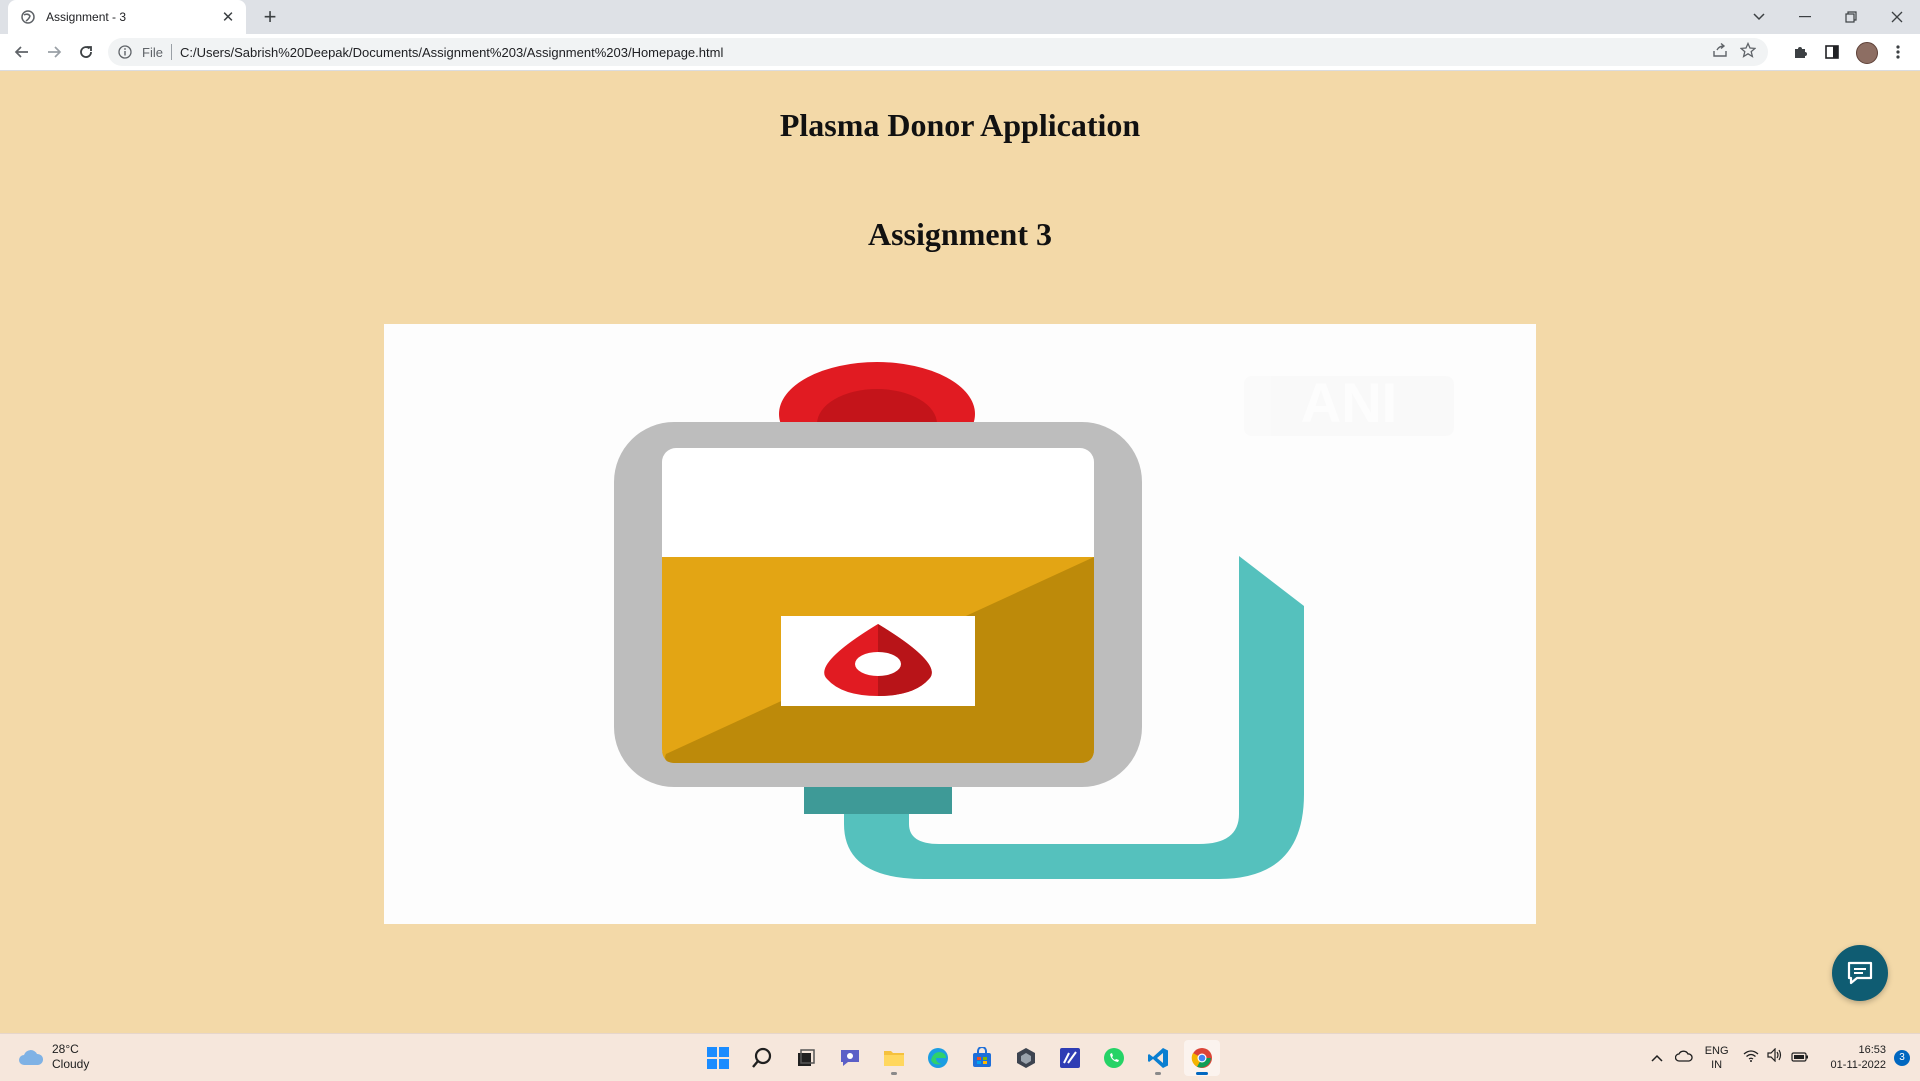  Describe the element at coordinates (718, 1058) in the screenshot. I see `start-icon` at that location.